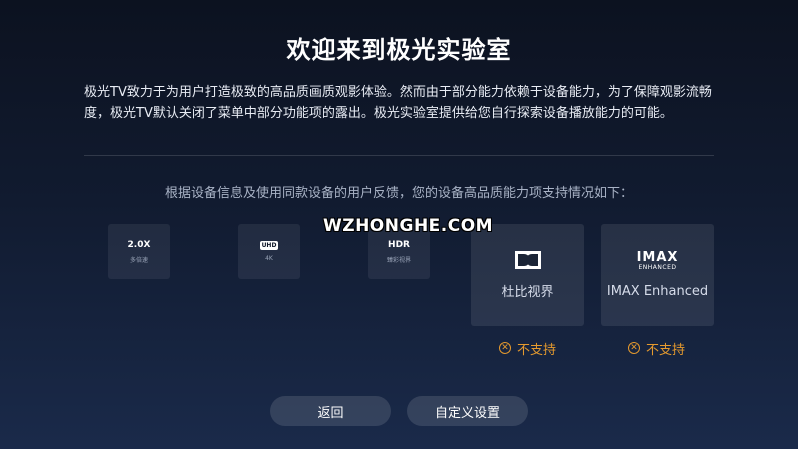 The height and width of the screenshot is (449, 798). Describe the element at coordinates (527, 275) in the screenshot. I see `feature-card-dolby-vision: 杜比视界` at that location.